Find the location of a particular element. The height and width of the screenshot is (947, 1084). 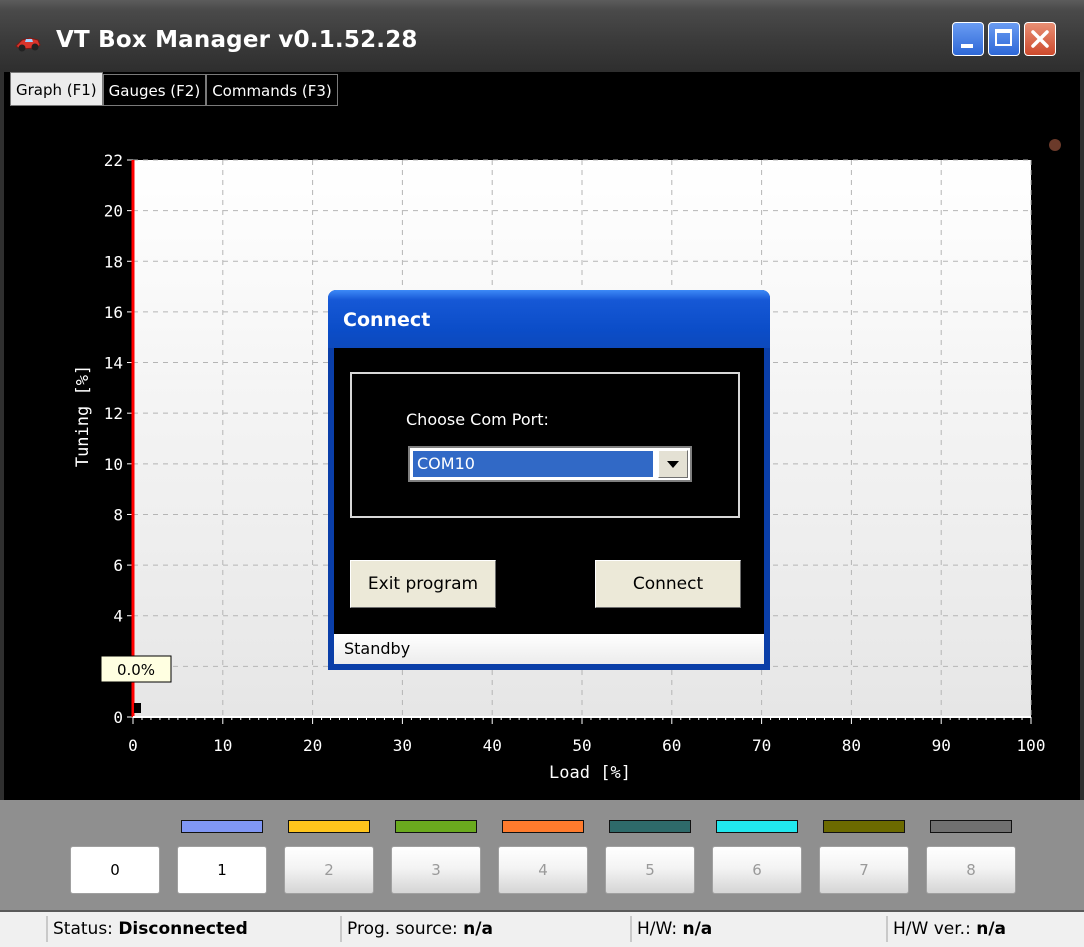

x-tick-label: 0 is located at coordinates (133, 745).